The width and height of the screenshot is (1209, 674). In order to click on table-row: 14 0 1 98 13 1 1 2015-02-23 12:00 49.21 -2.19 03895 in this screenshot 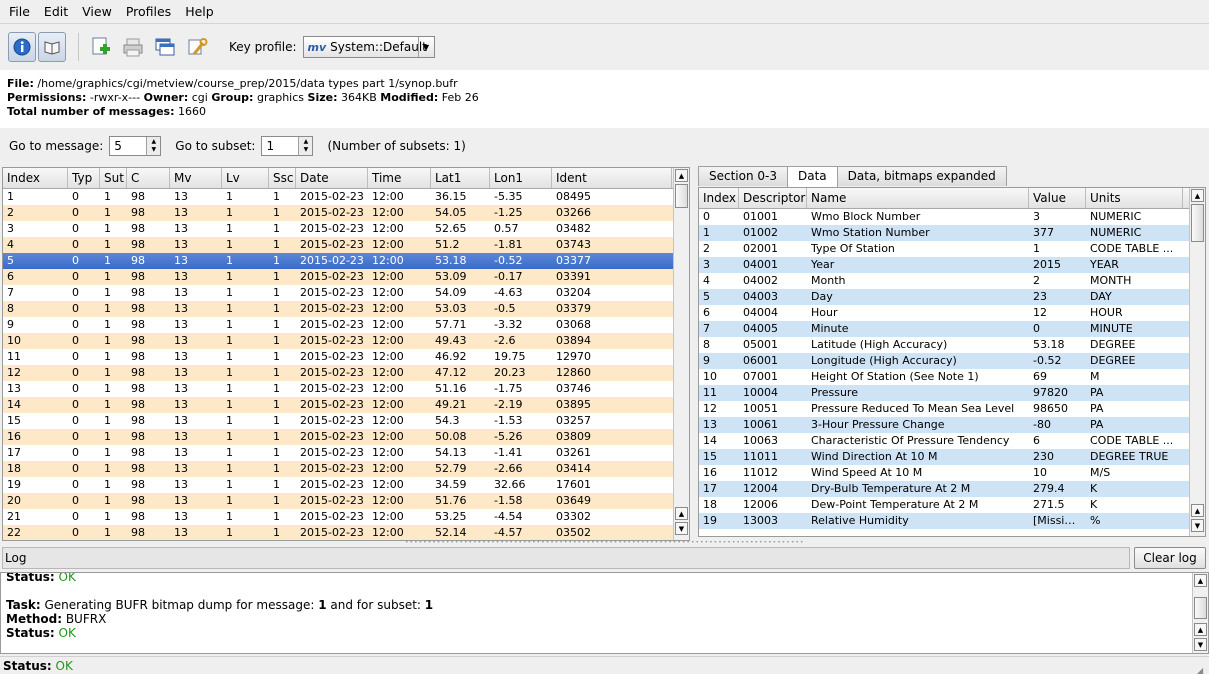, I will do `click(346, 405)`.